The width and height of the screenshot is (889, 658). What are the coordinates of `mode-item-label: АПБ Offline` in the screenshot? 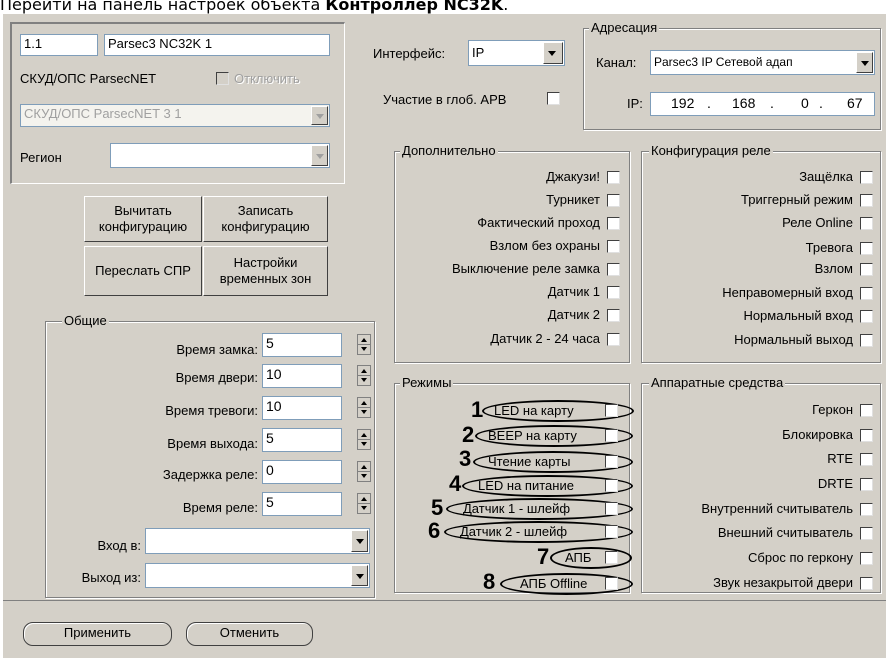 It's located at (554, 583).